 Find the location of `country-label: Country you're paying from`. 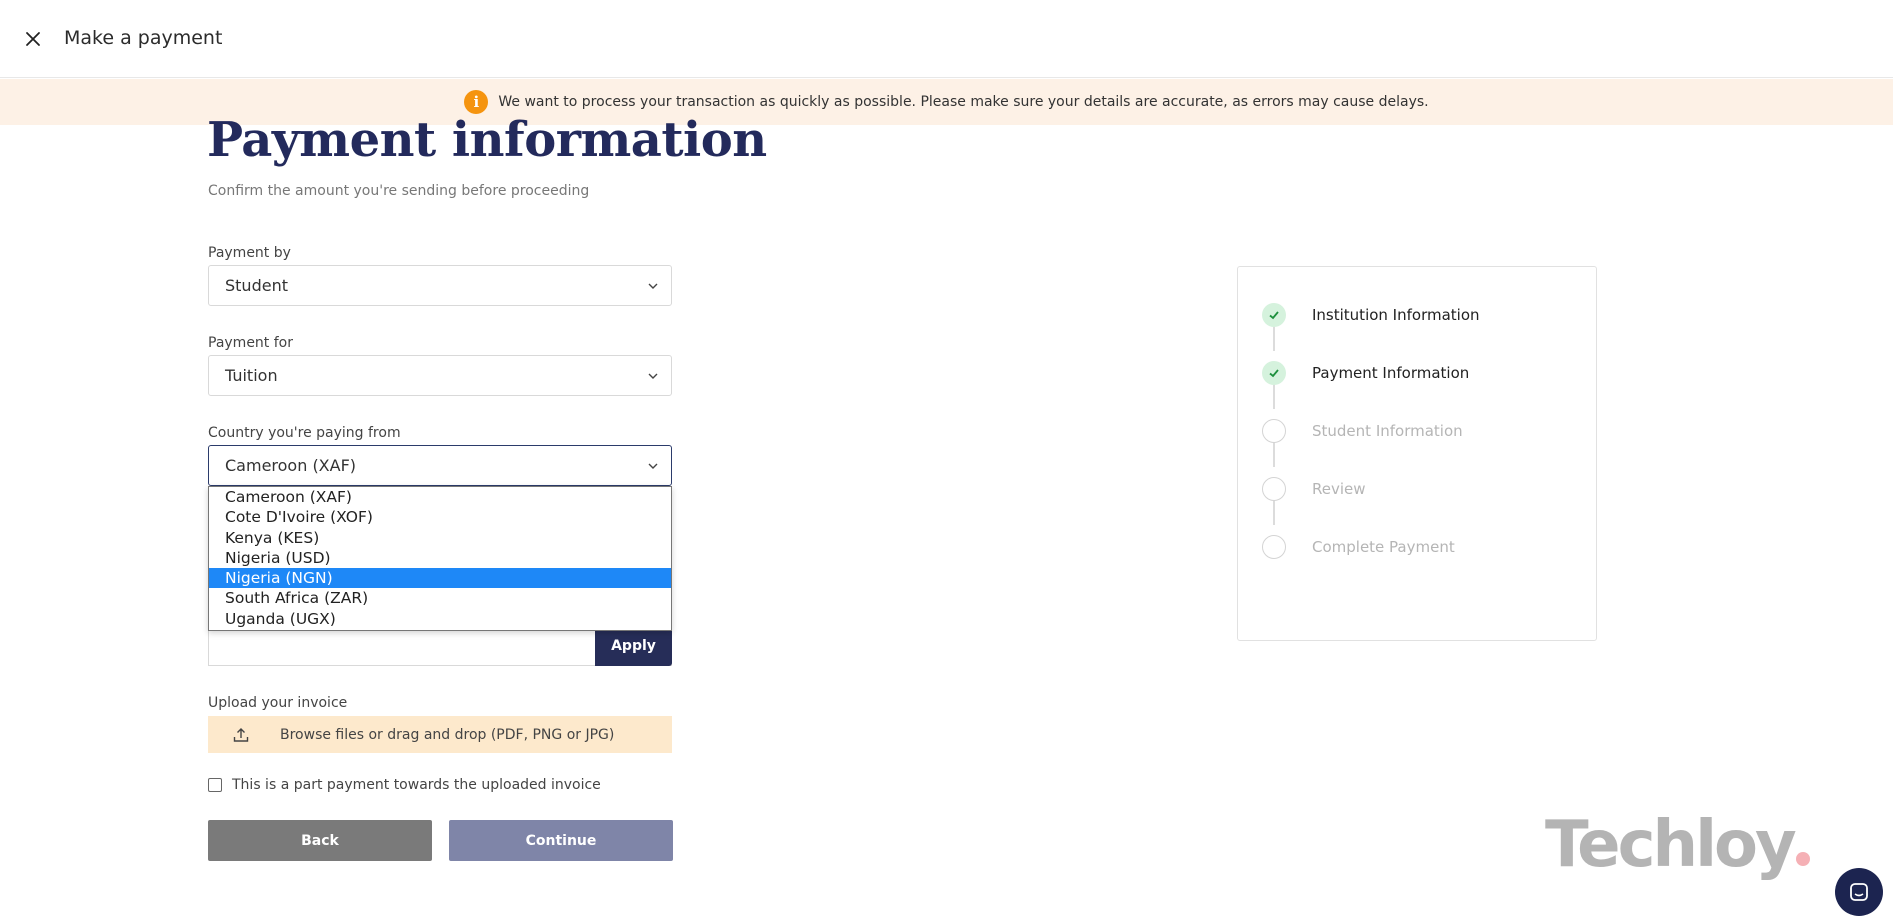

country-label: Country you're paying from is located at coordinates (304, 433).